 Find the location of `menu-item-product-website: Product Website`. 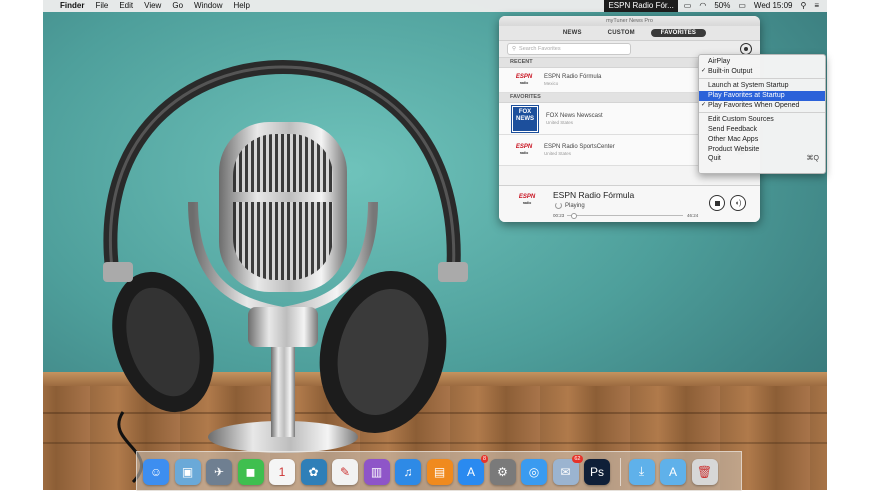

menu-item-product-website: Product Website is located at coordinates (762, 150).